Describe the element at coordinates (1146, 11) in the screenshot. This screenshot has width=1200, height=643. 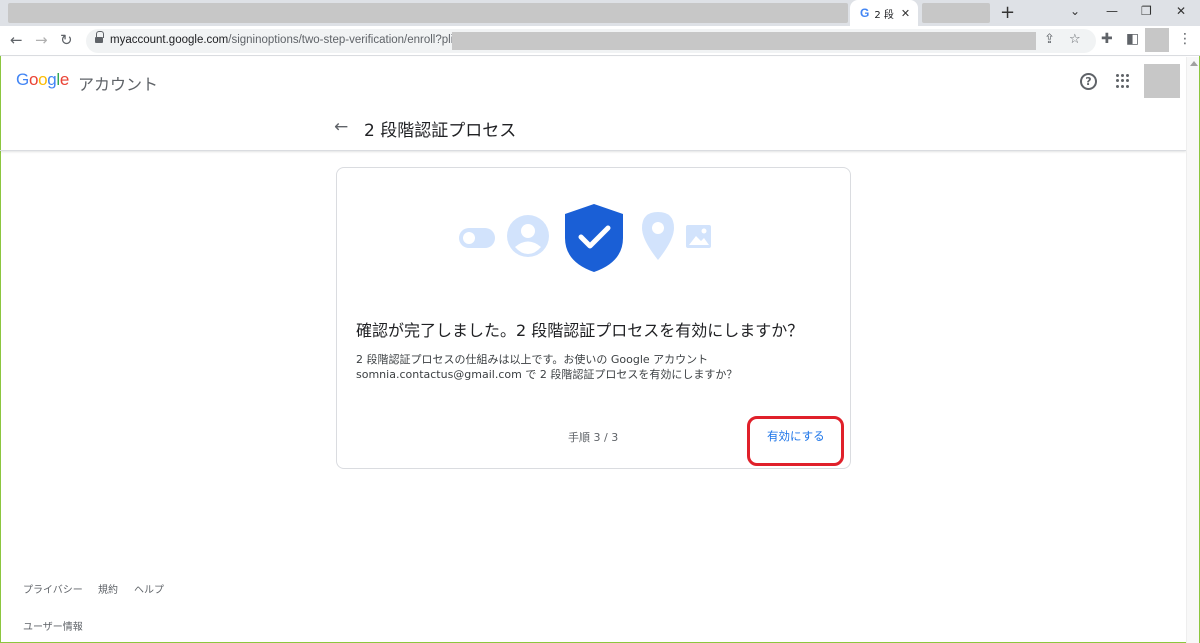
I see `restore-button: ❐` at that location.